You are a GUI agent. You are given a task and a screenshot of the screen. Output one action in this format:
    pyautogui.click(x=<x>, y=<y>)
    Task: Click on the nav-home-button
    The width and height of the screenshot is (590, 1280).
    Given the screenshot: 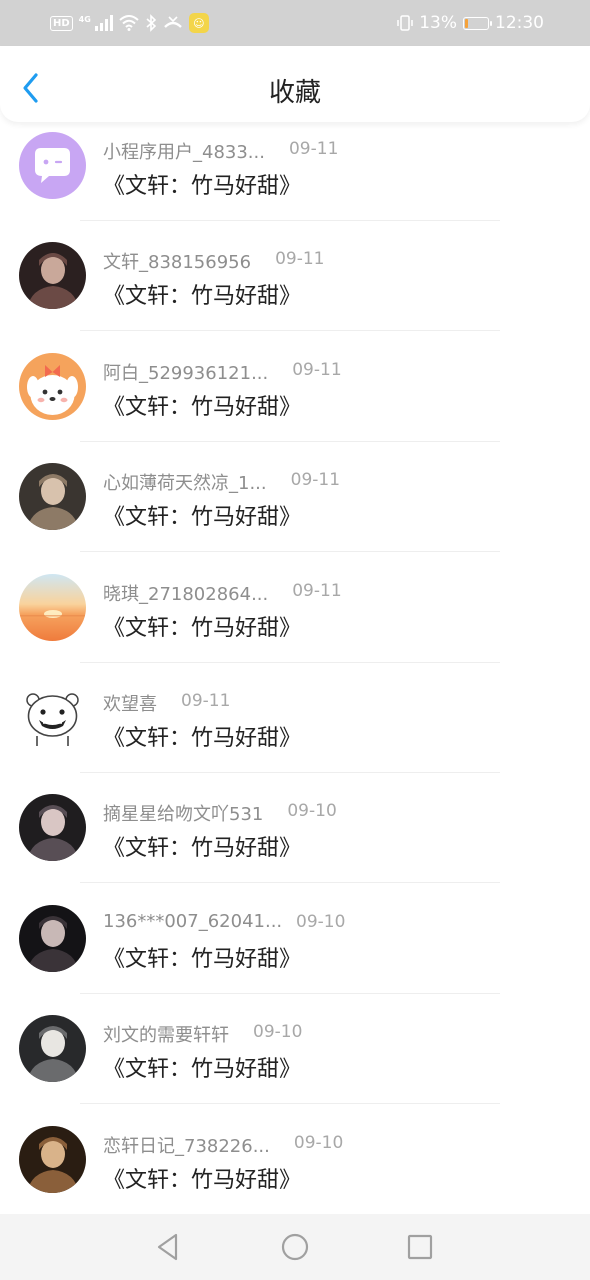 What is the action you would take?
    pyautogui.click(x=295, y=1247)
    